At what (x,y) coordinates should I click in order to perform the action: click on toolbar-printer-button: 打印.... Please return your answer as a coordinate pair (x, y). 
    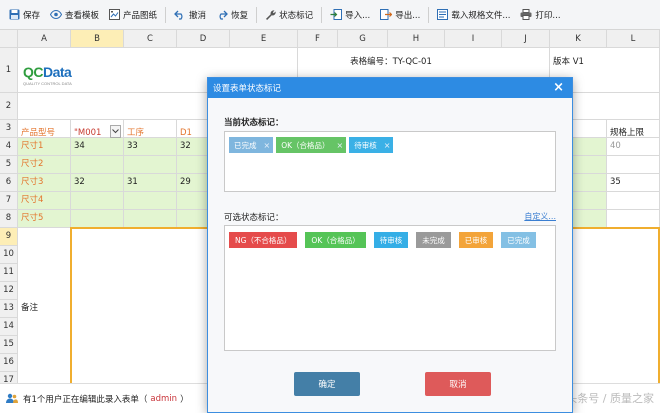
    Looking at the image, I should click on (540, 15).